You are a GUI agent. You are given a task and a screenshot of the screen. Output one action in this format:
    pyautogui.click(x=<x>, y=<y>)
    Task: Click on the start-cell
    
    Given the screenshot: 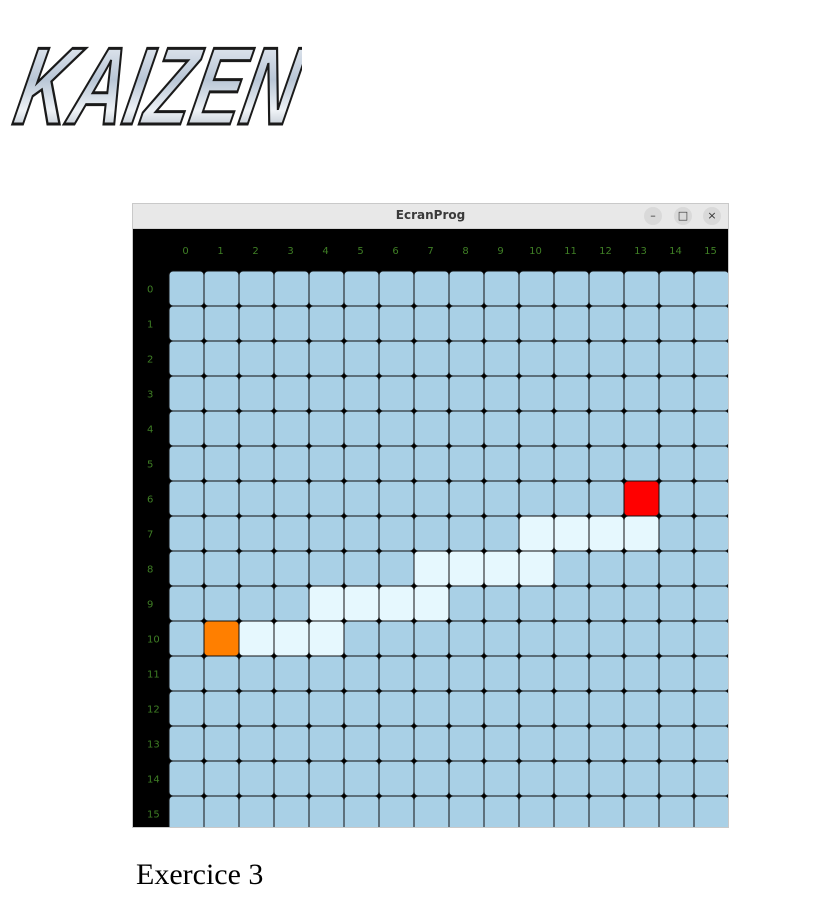 What is the action you would take?
    pyautogui.click(x=221, y=638)
    